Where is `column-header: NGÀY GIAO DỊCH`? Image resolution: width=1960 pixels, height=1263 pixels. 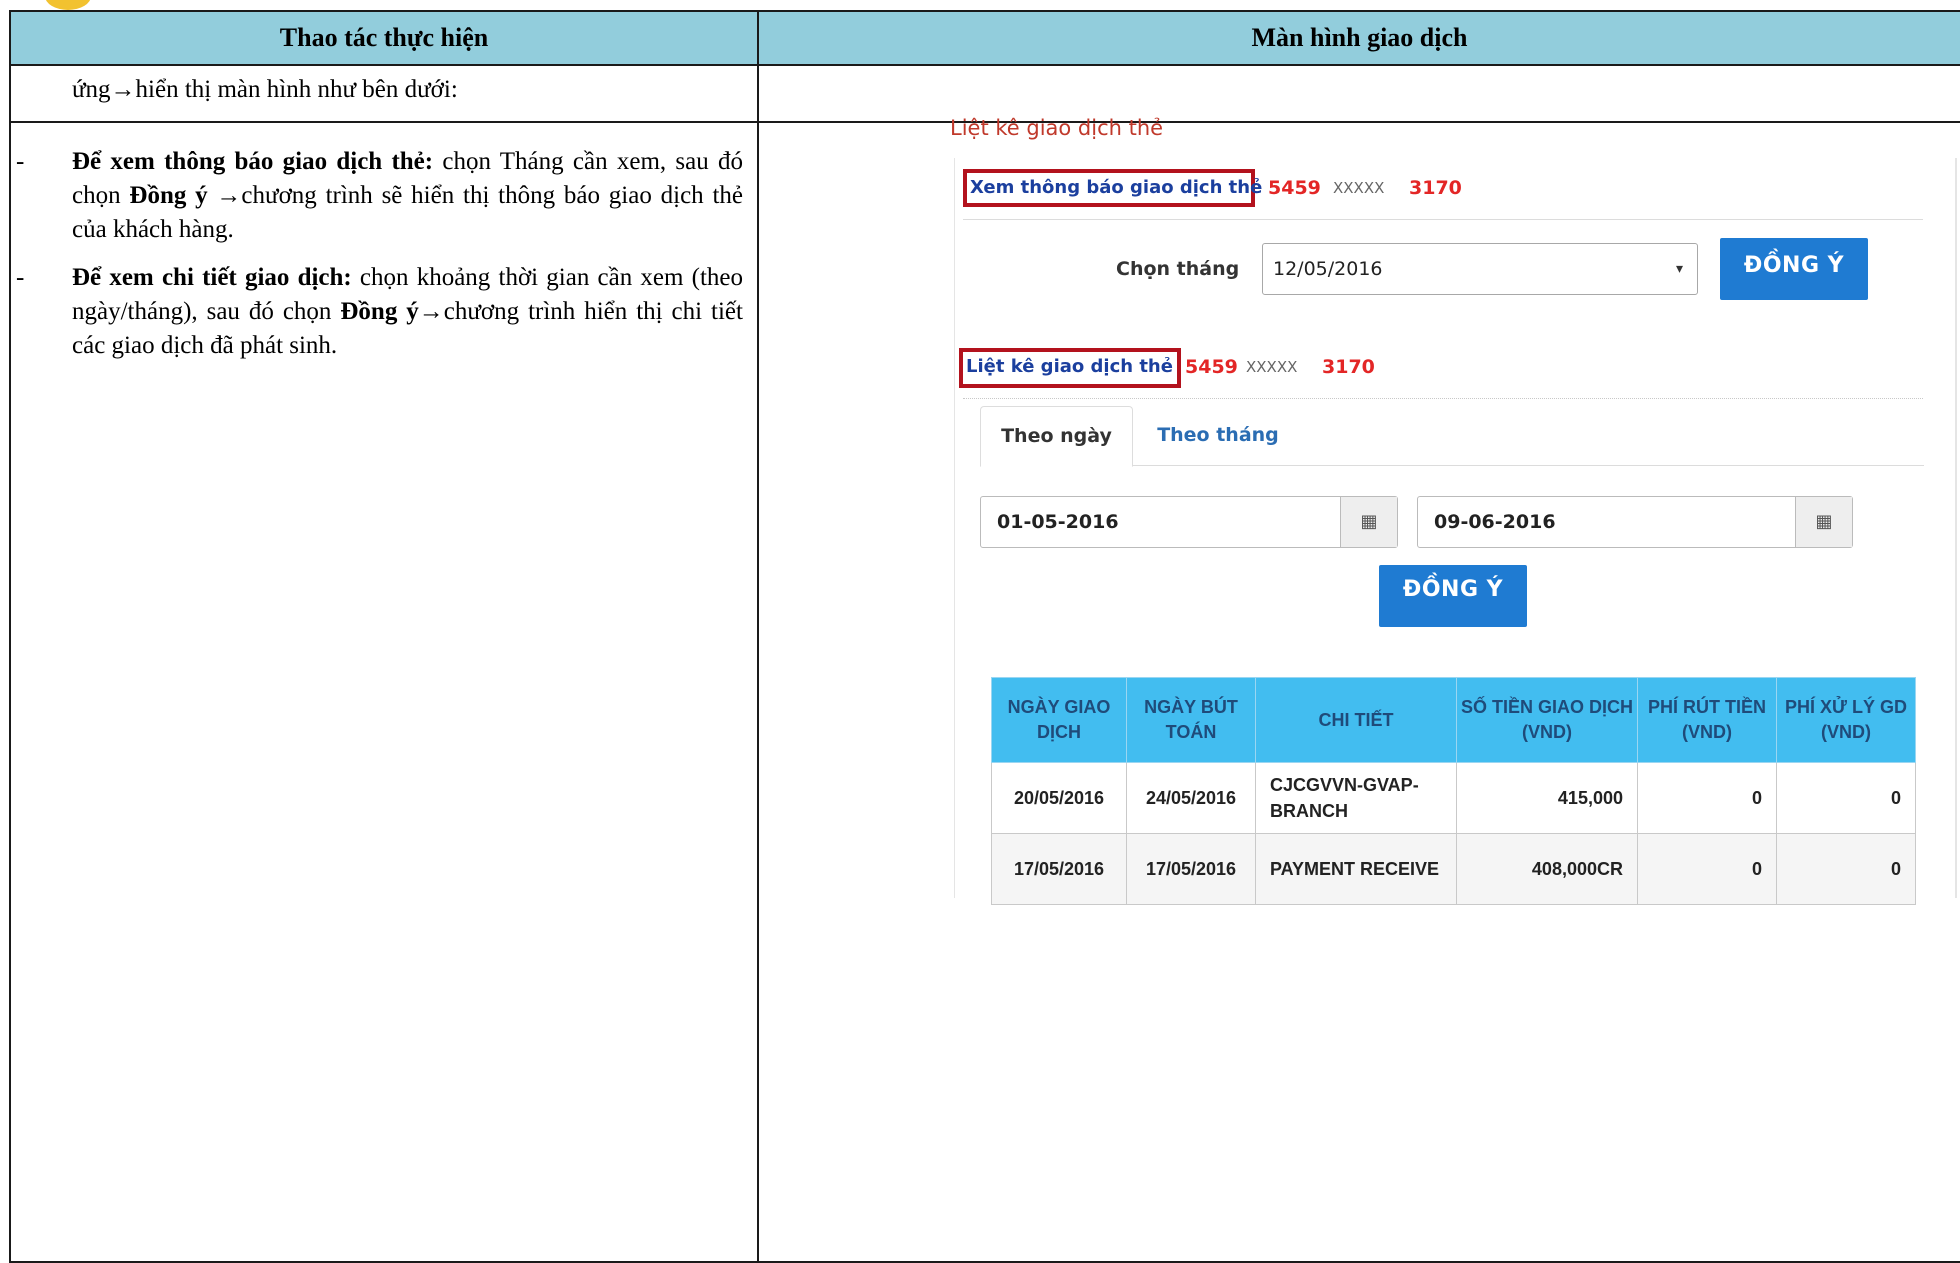
column-header: NGÀY GIAO DỊCH is located at coordinates (1059, 720).